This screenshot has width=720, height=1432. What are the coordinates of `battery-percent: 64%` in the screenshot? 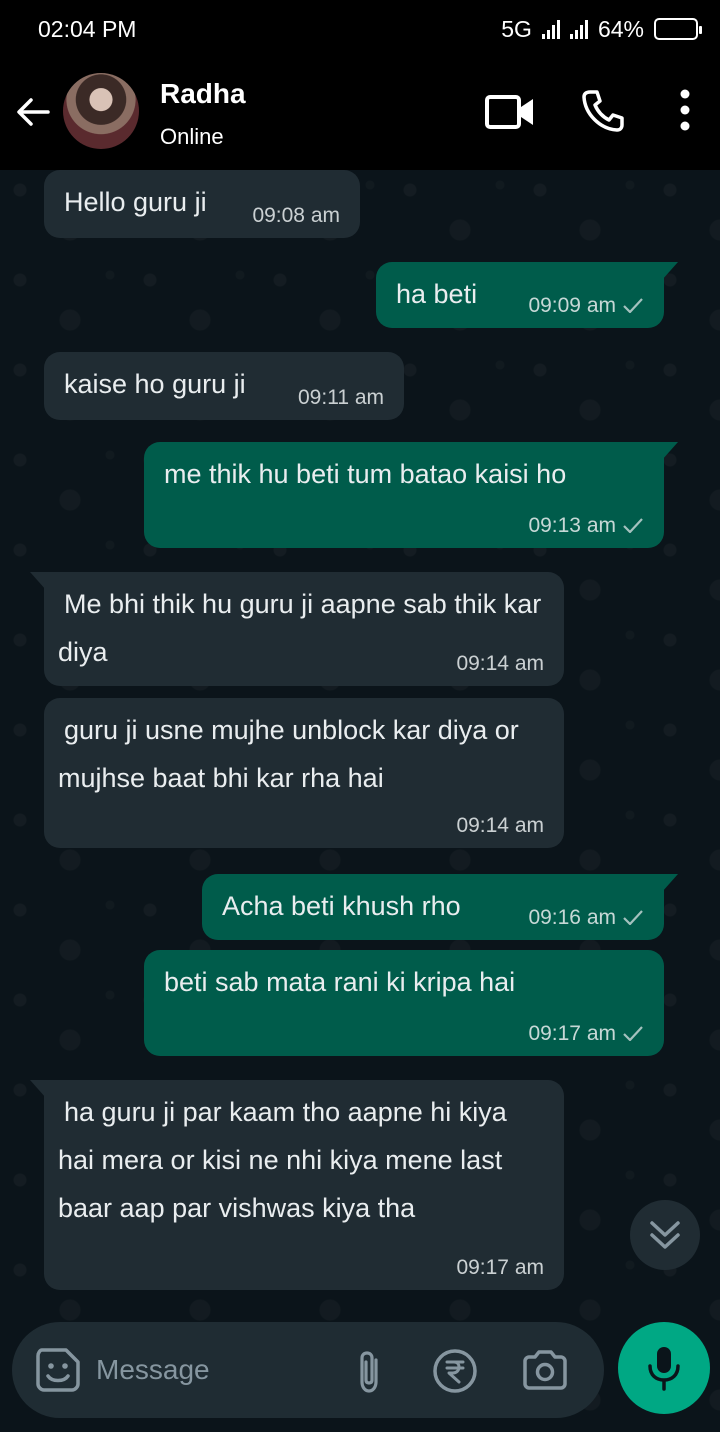 It's located at (620, 28).